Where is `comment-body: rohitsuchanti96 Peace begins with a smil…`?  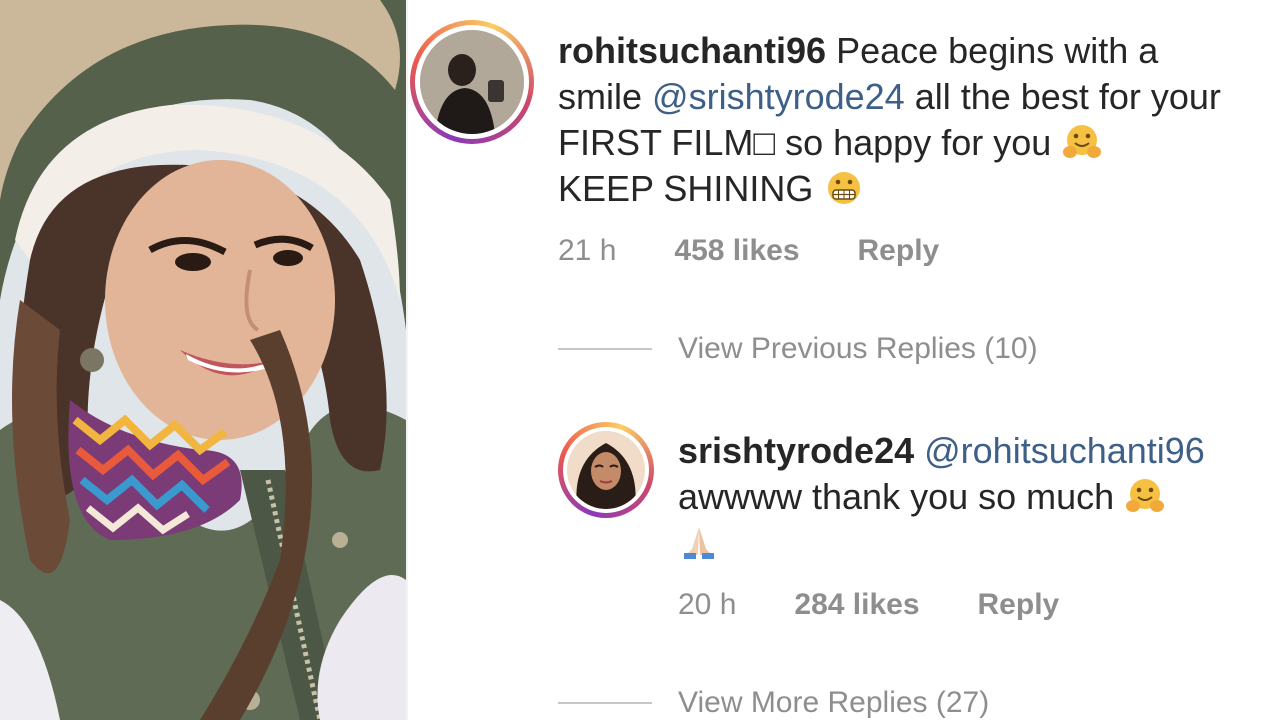
comment-body: rohitsuchanti96 Peace begins with a smil… is located at coordinates (898, 120).